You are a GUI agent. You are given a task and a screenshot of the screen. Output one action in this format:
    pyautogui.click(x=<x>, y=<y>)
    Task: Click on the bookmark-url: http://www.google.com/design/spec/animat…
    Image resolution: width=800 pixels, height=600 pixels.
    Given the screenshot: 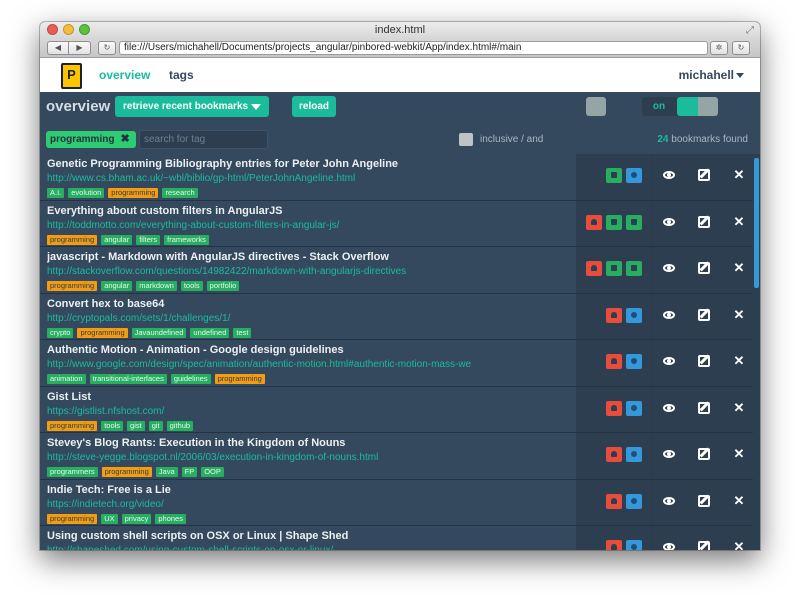 What is the action you would take?
    pyautogui.click(x=311, y=364)
    